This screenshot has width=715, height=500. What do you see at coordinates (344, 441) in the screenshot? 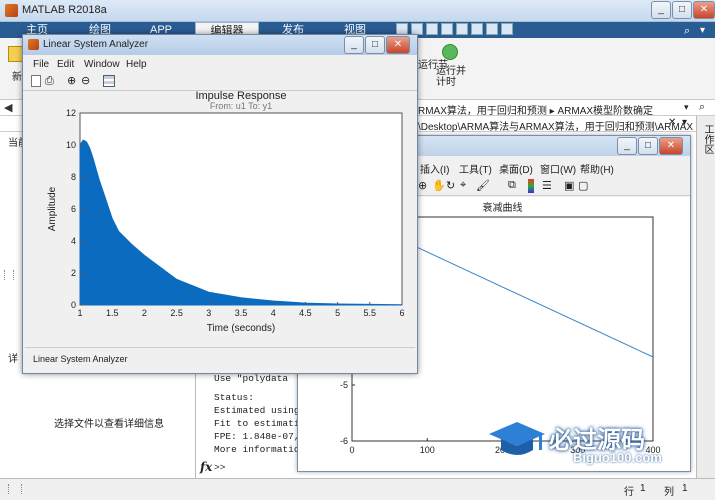
I see `y-tick-label: -6` at bounding box center [344, 441].